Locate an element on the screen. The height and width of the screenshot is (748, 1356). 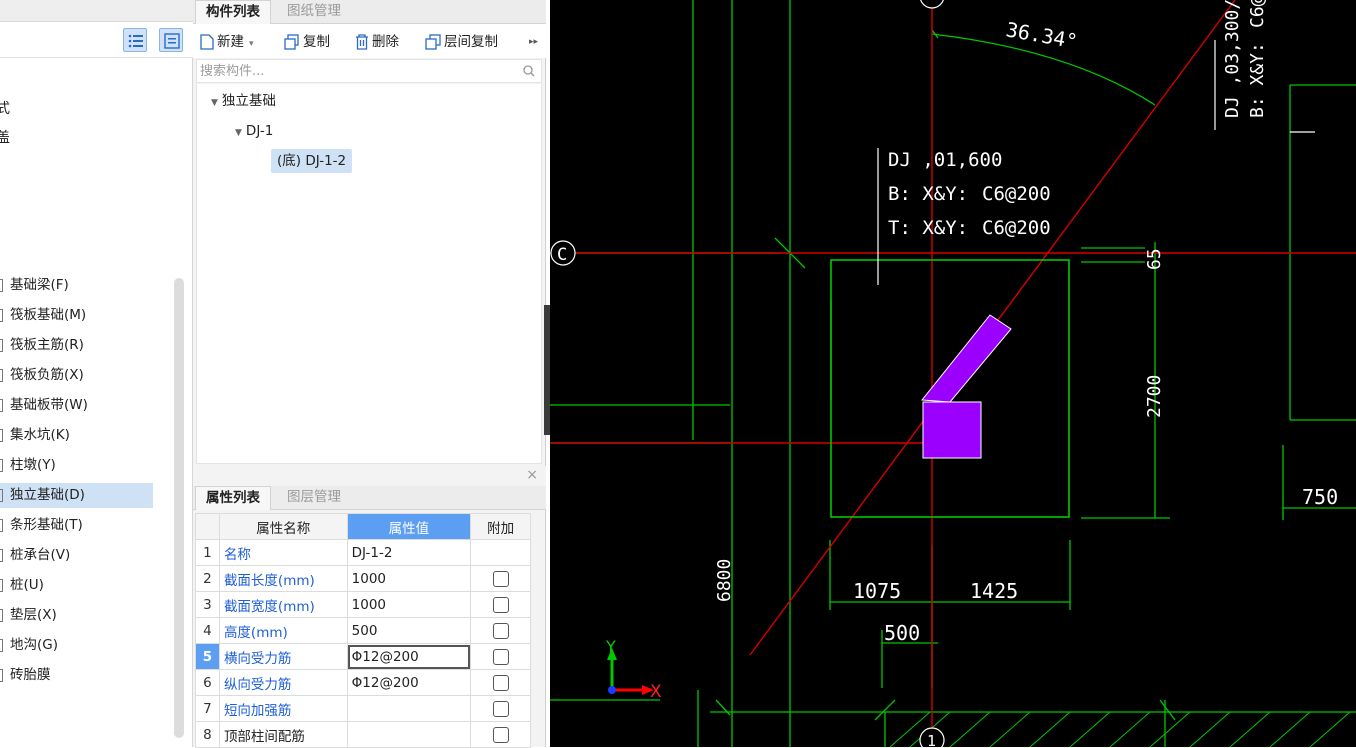
list-view-button is located at coordinates (135, 40).